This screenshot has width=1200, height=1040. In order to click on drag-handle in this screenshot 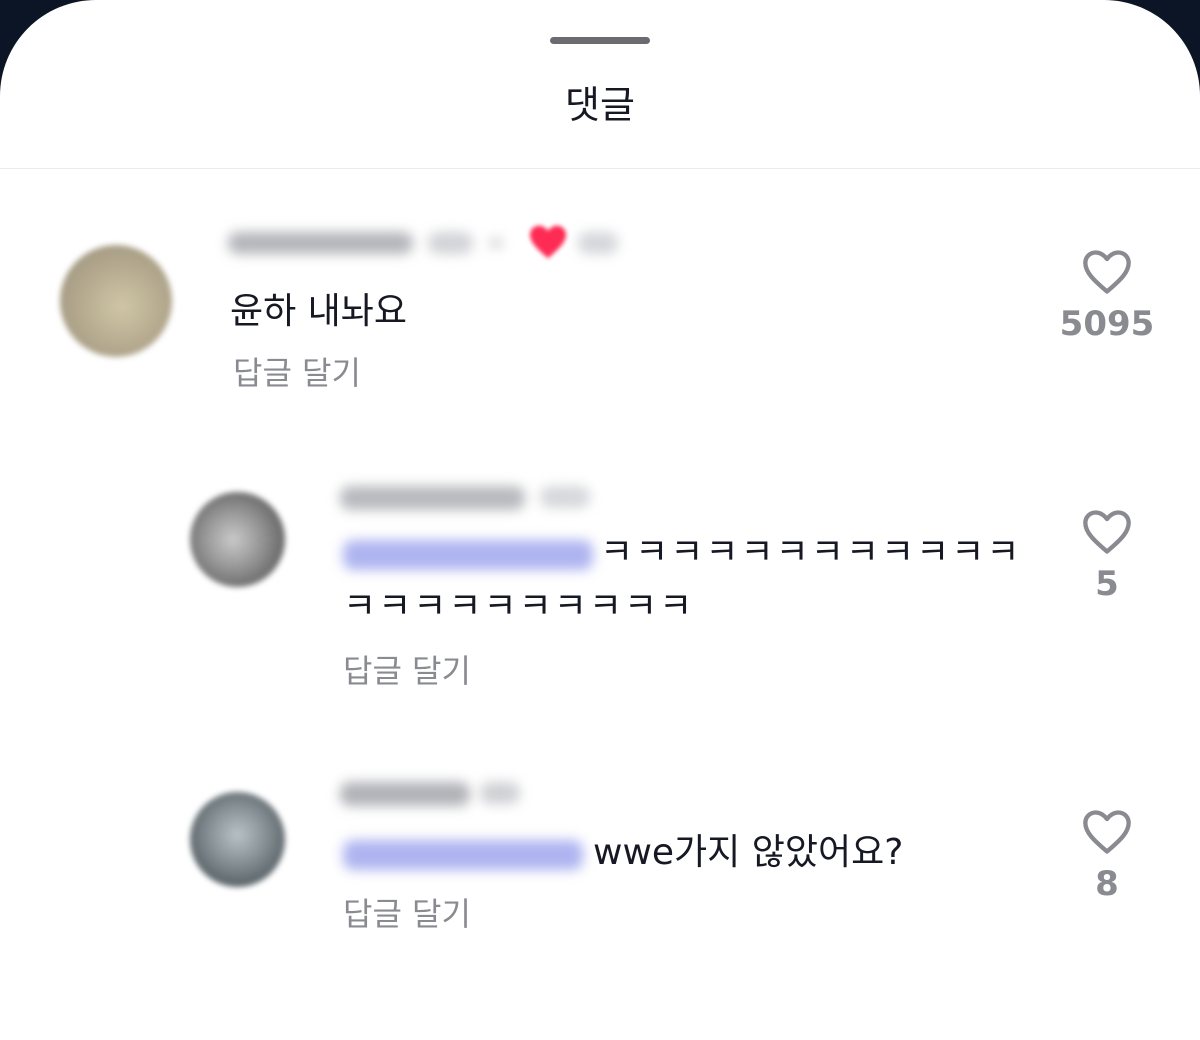, I will do `click(600, 40)`.